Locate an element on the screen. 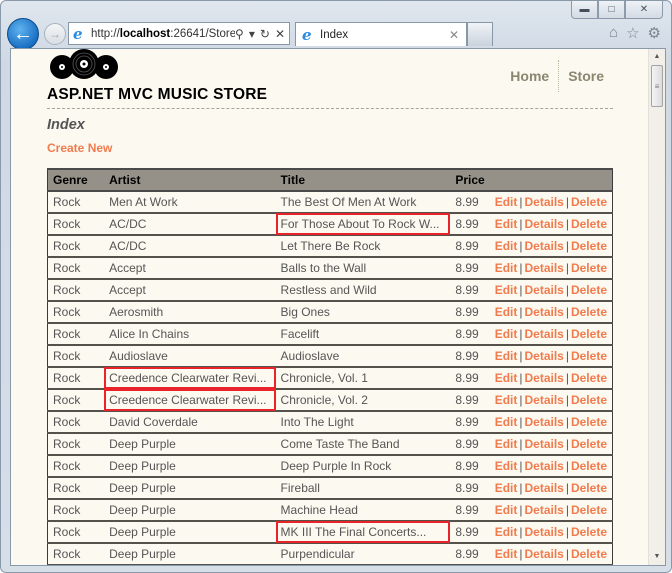  tab-index: e Index ✕ is located at coordinates (381, 34).